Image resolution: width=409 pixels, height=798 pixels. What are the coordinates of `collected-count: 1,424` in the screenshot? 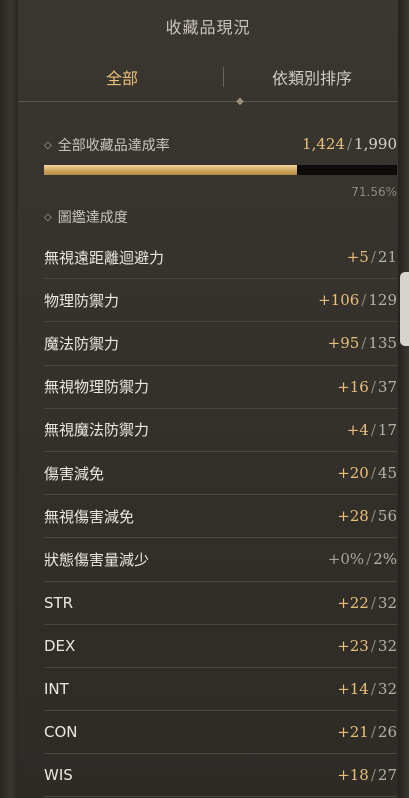 It's located at (323, 144).